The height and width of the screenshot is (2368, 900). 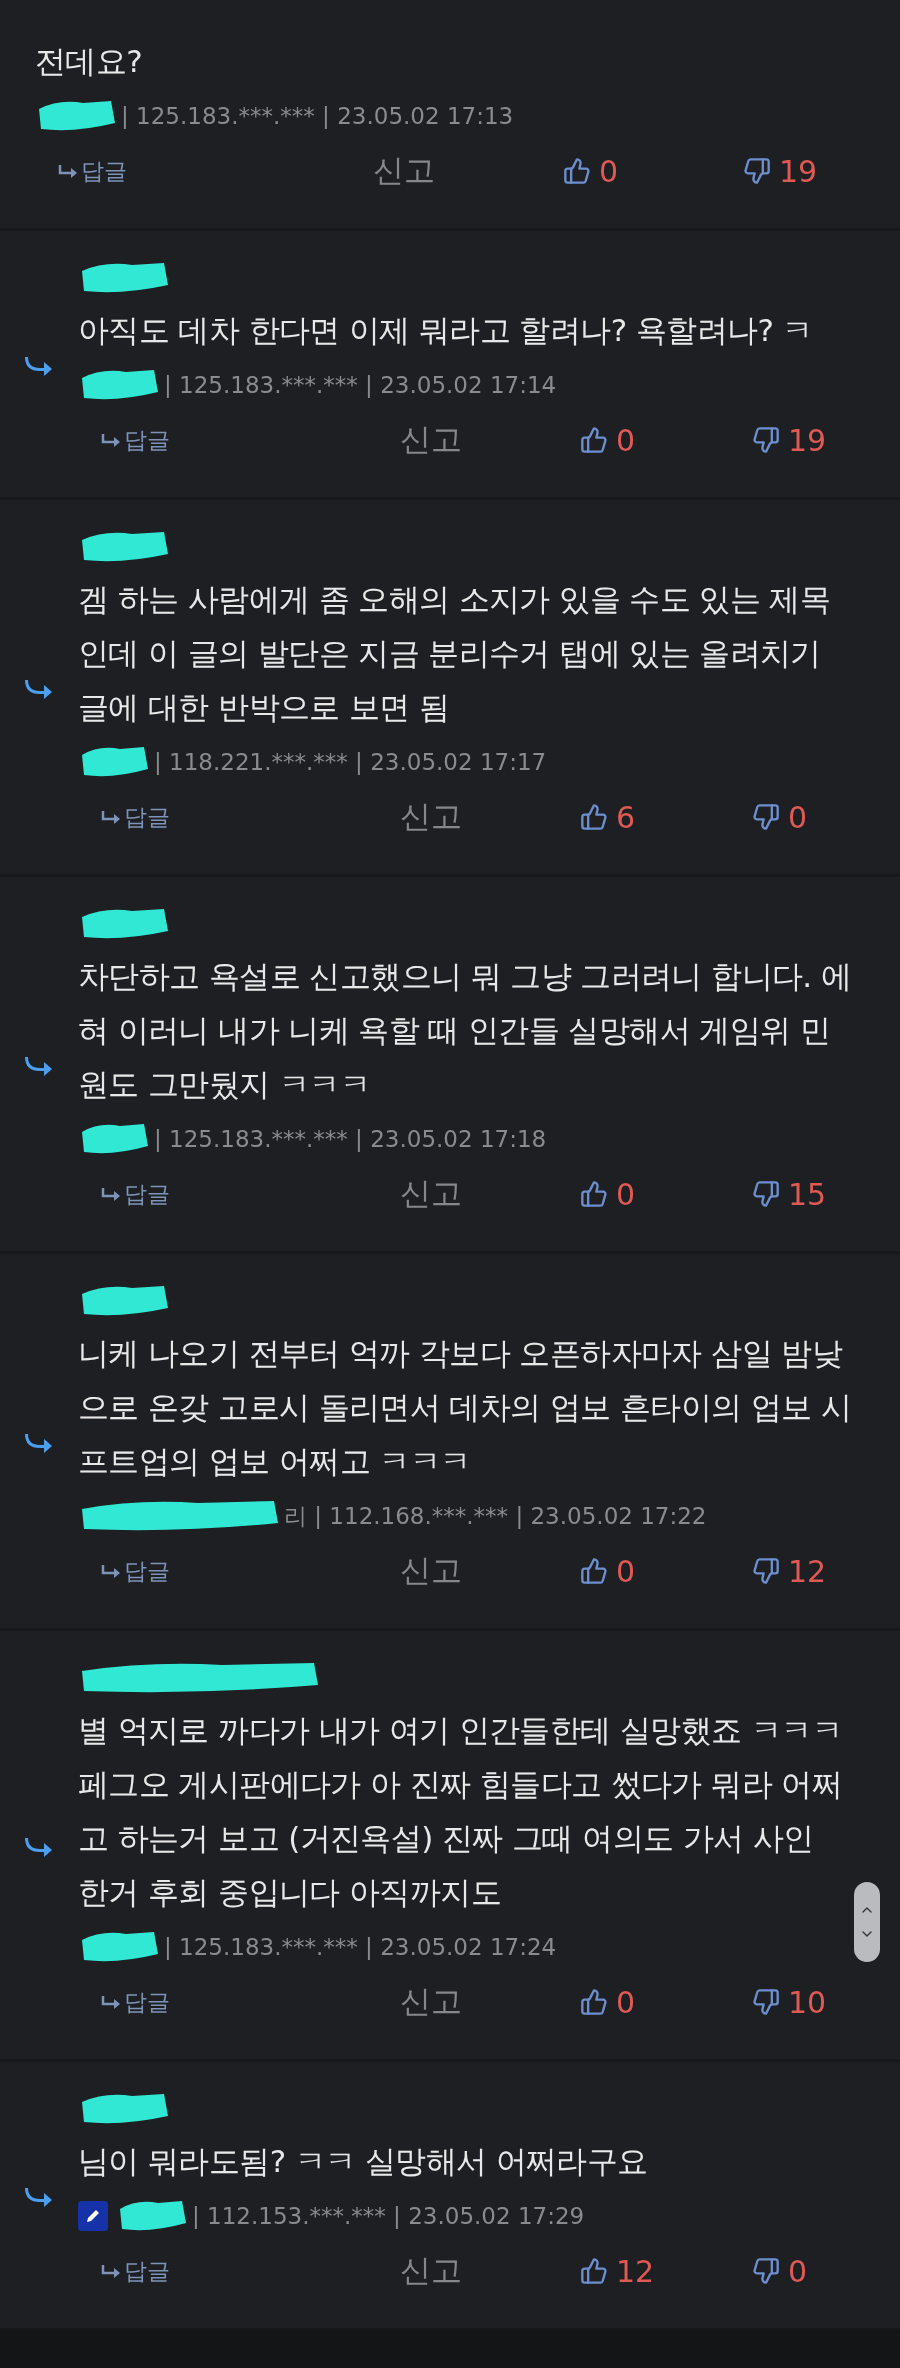 What do you see at coordinates (350, 1139) in the screenshot?
I see `comment-meta: | 125.183.***.*** | 23.05.02 17:18` at bounding box center [350, 1139].